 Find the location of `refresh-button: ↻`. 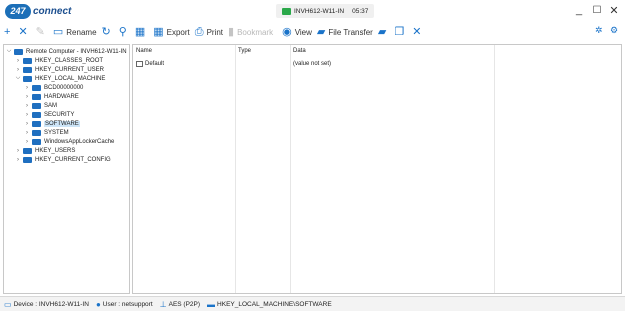

refresh-button: ↻ is located at coordinates (108, 33).